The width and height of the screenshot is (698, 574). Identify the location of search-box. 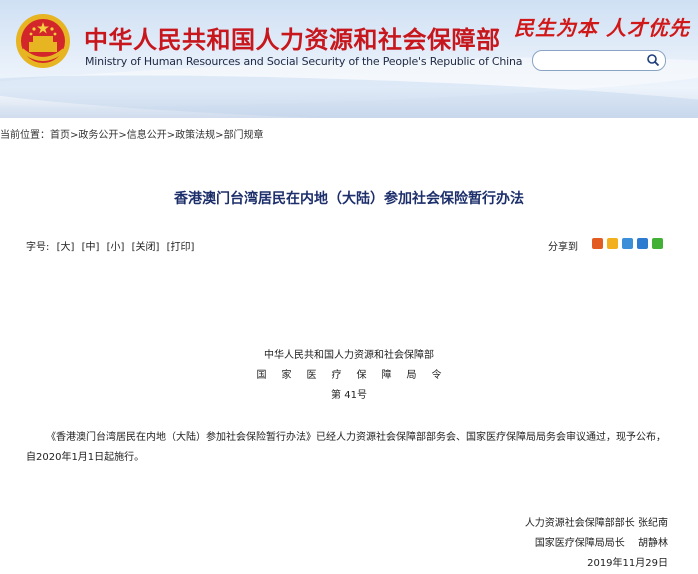
(599, 61).